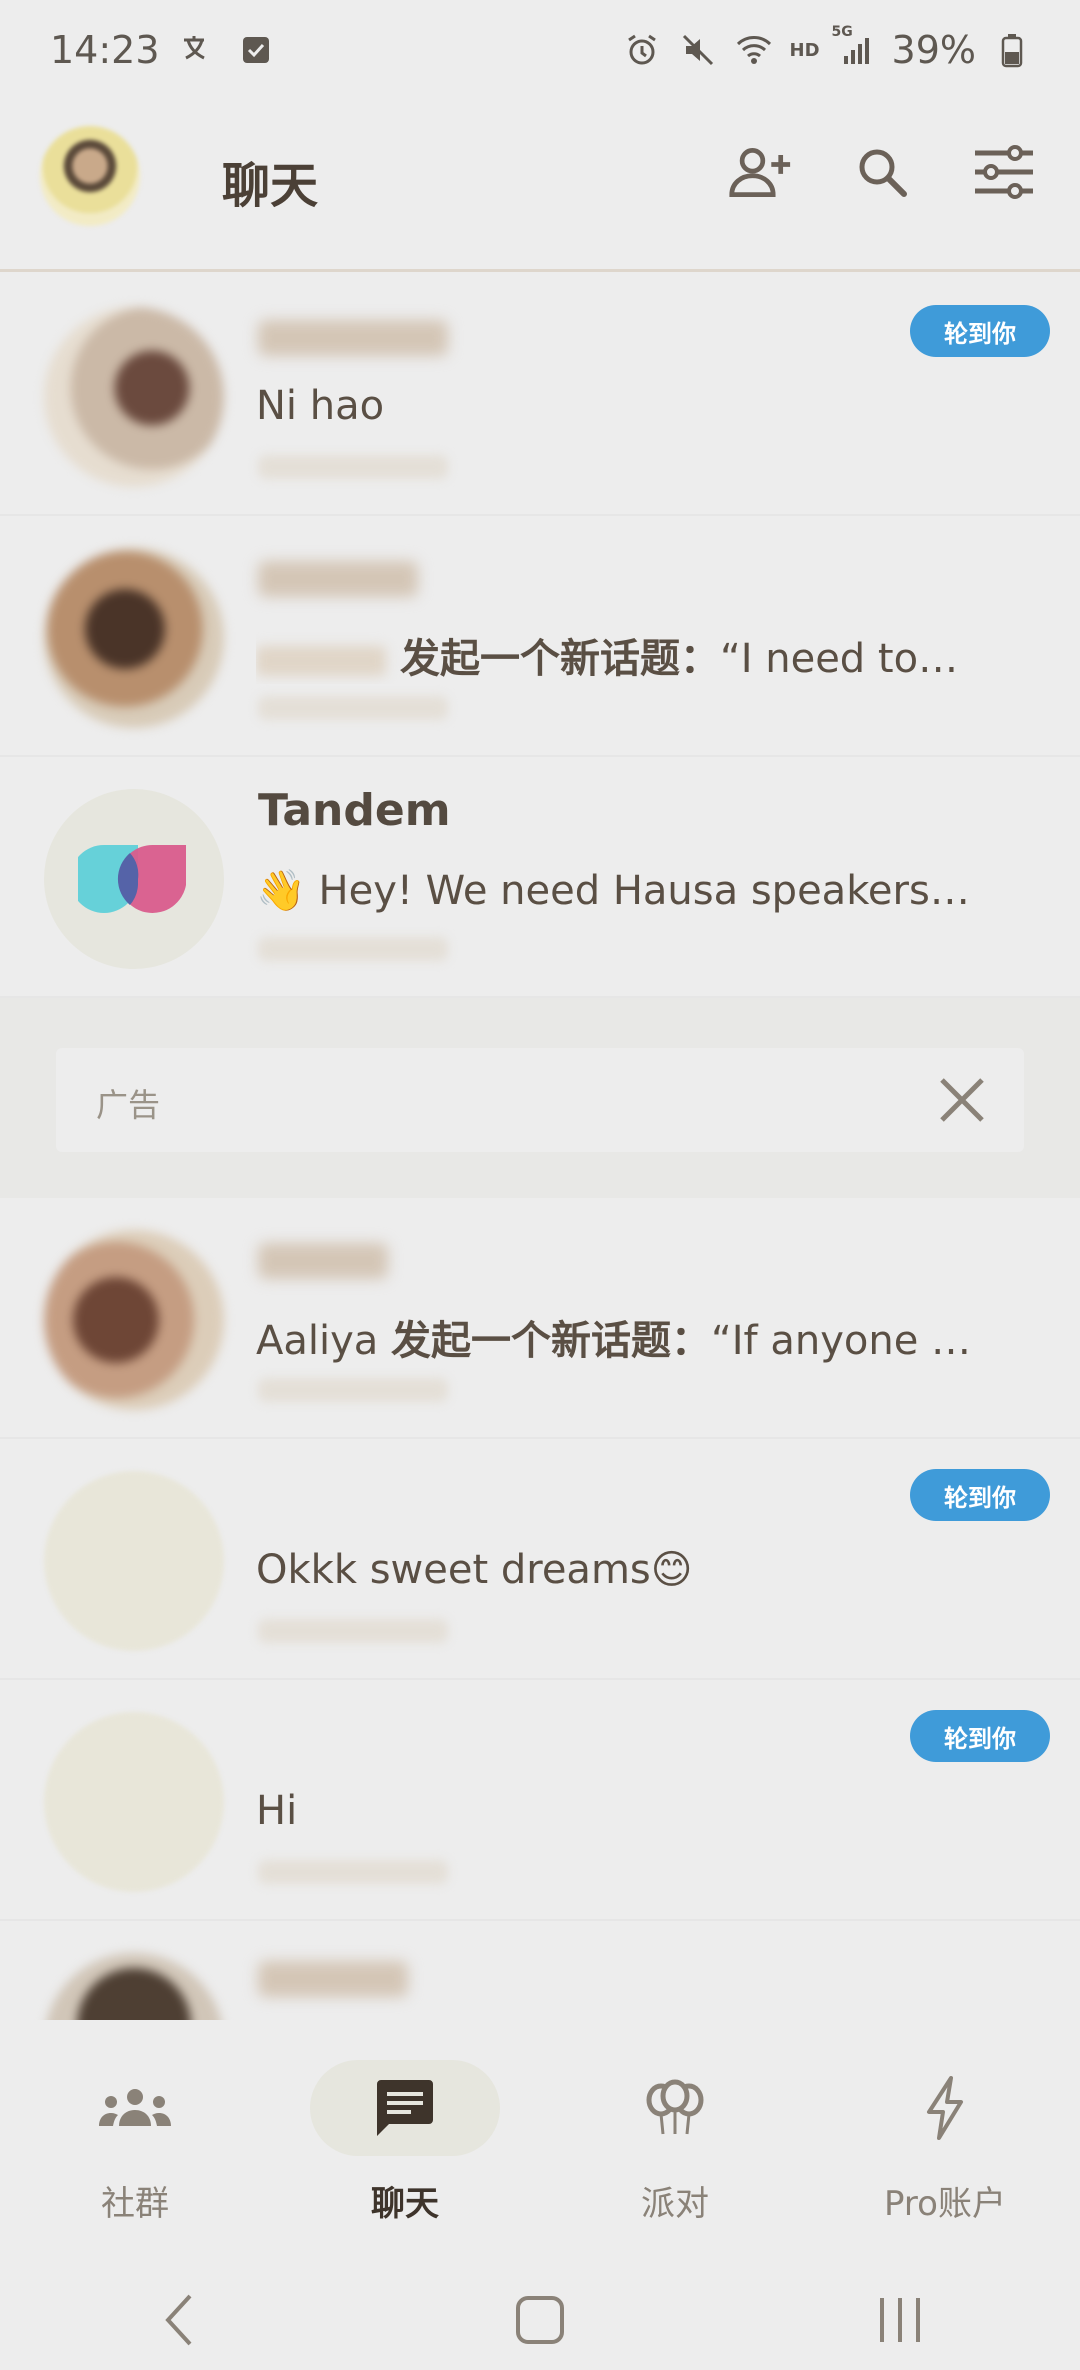 This screenshot has width=1080, height=2370. What do you see at coordinates (277, 1811) in the screenshot?
I see `chat-preview: Hi` at bounding box center [277, 1811].